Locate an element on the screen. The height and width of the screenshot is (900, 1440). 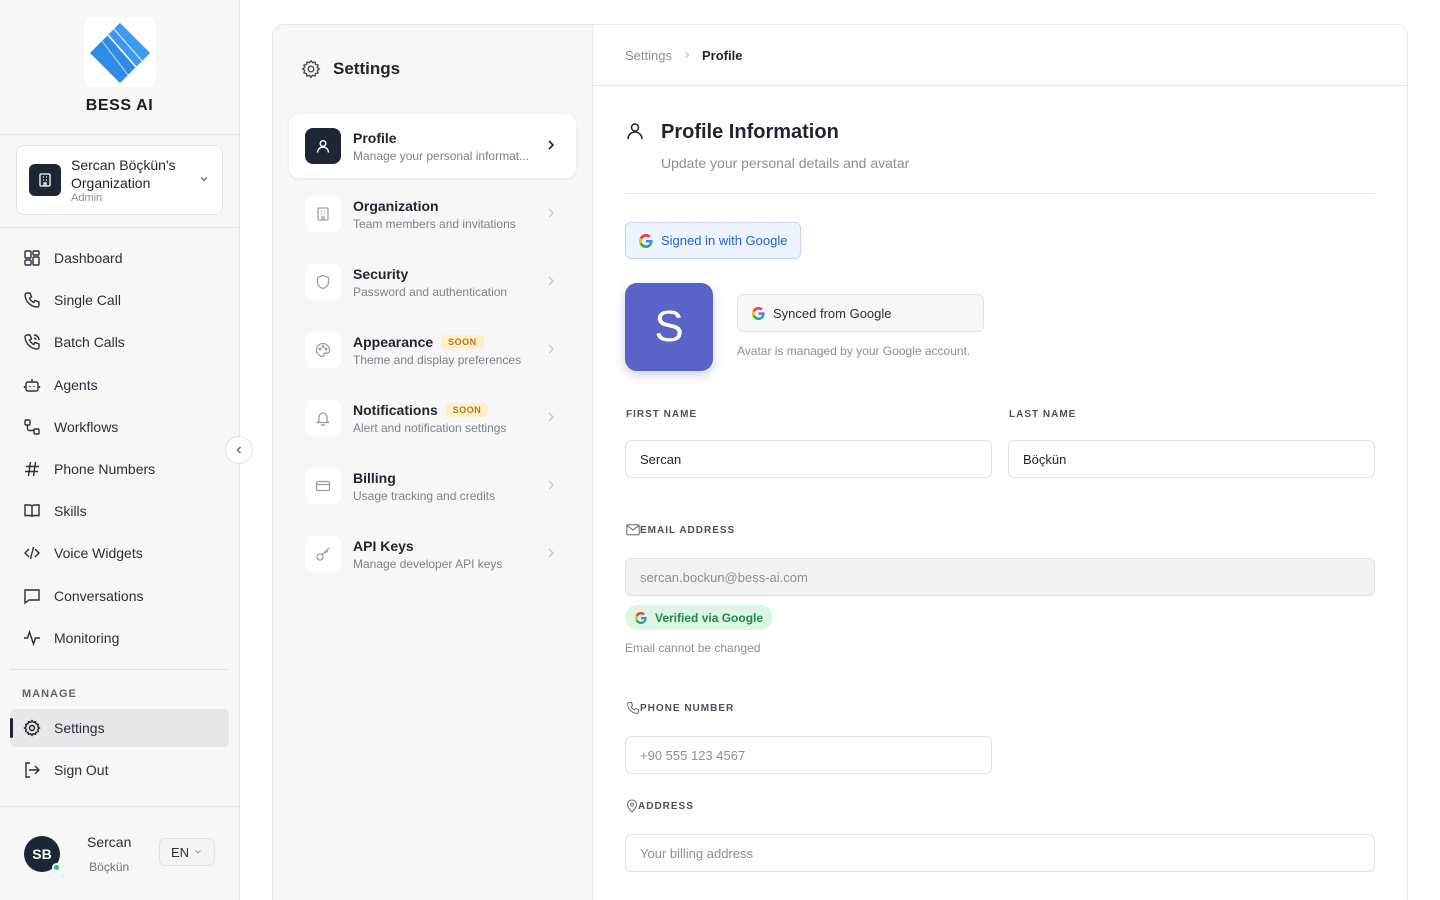
settings-nav-desc: Password and authentication is located at coordinates (430, 291).